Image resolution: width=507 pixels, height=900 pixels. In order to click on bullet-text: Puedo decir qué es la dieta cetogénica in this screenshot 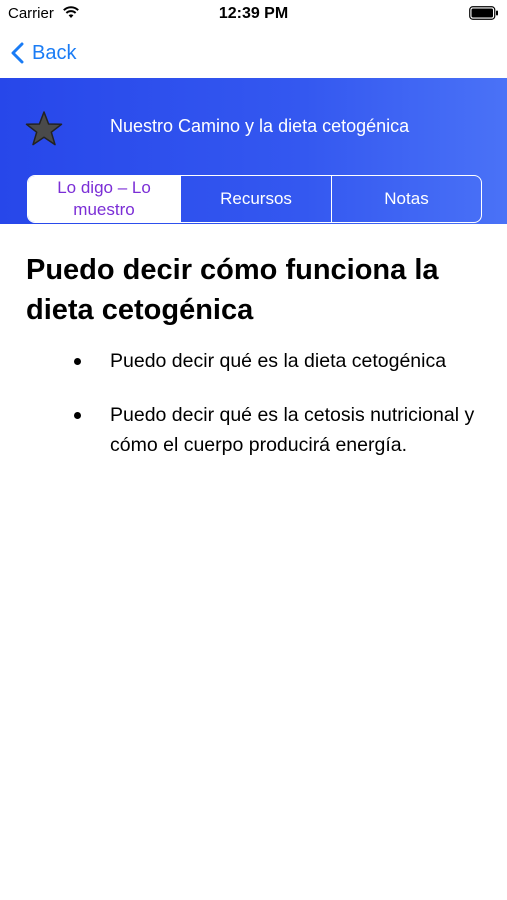, I will do `click(278, 361)`.